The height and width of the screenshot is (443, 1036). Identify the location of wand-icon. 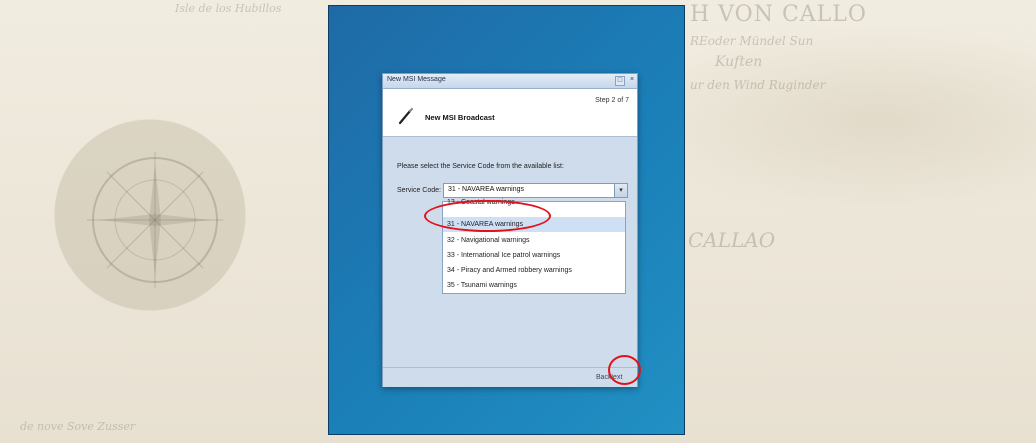
(406, 116).